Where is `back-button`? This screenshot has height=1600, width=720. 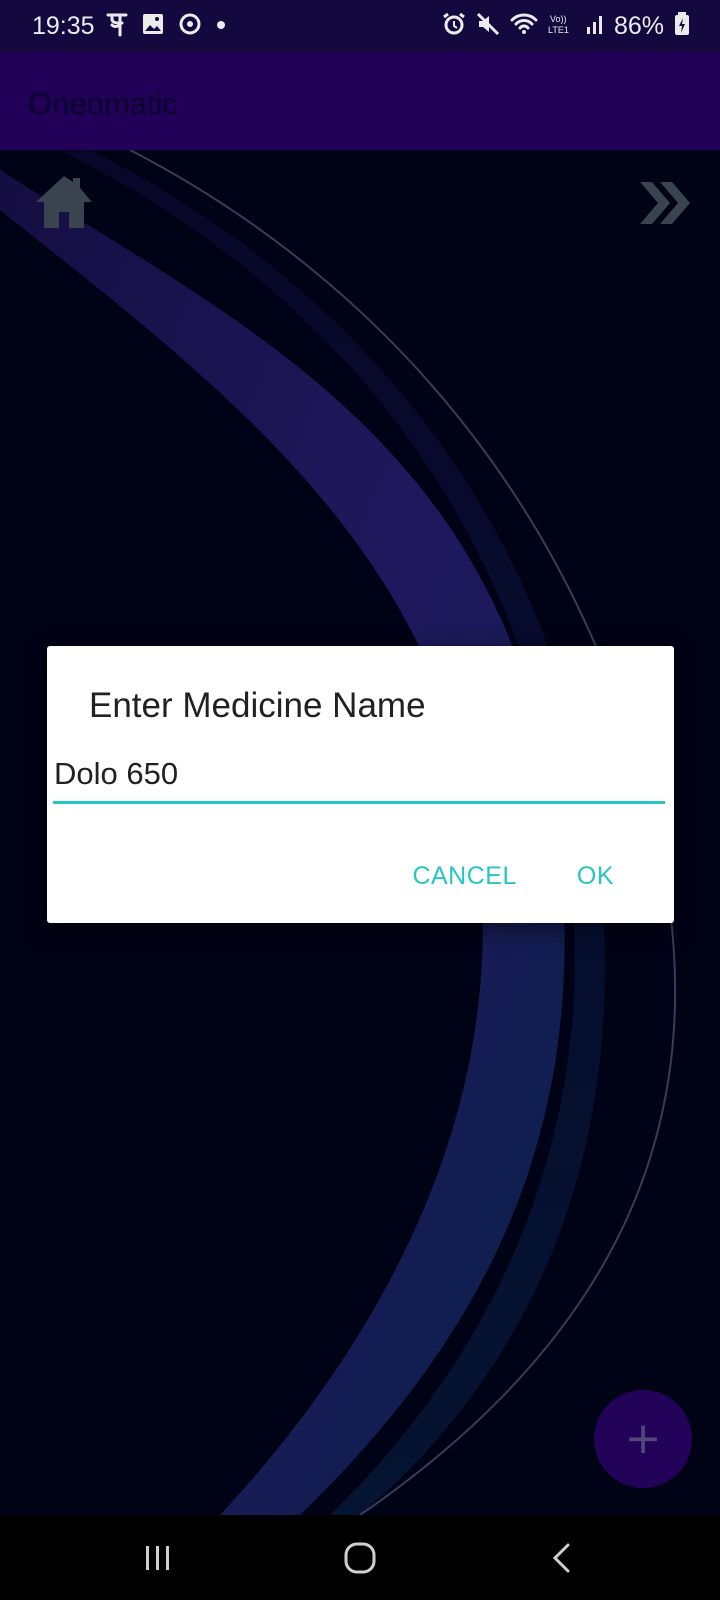
back-button is located at coordinates (562, 1558).